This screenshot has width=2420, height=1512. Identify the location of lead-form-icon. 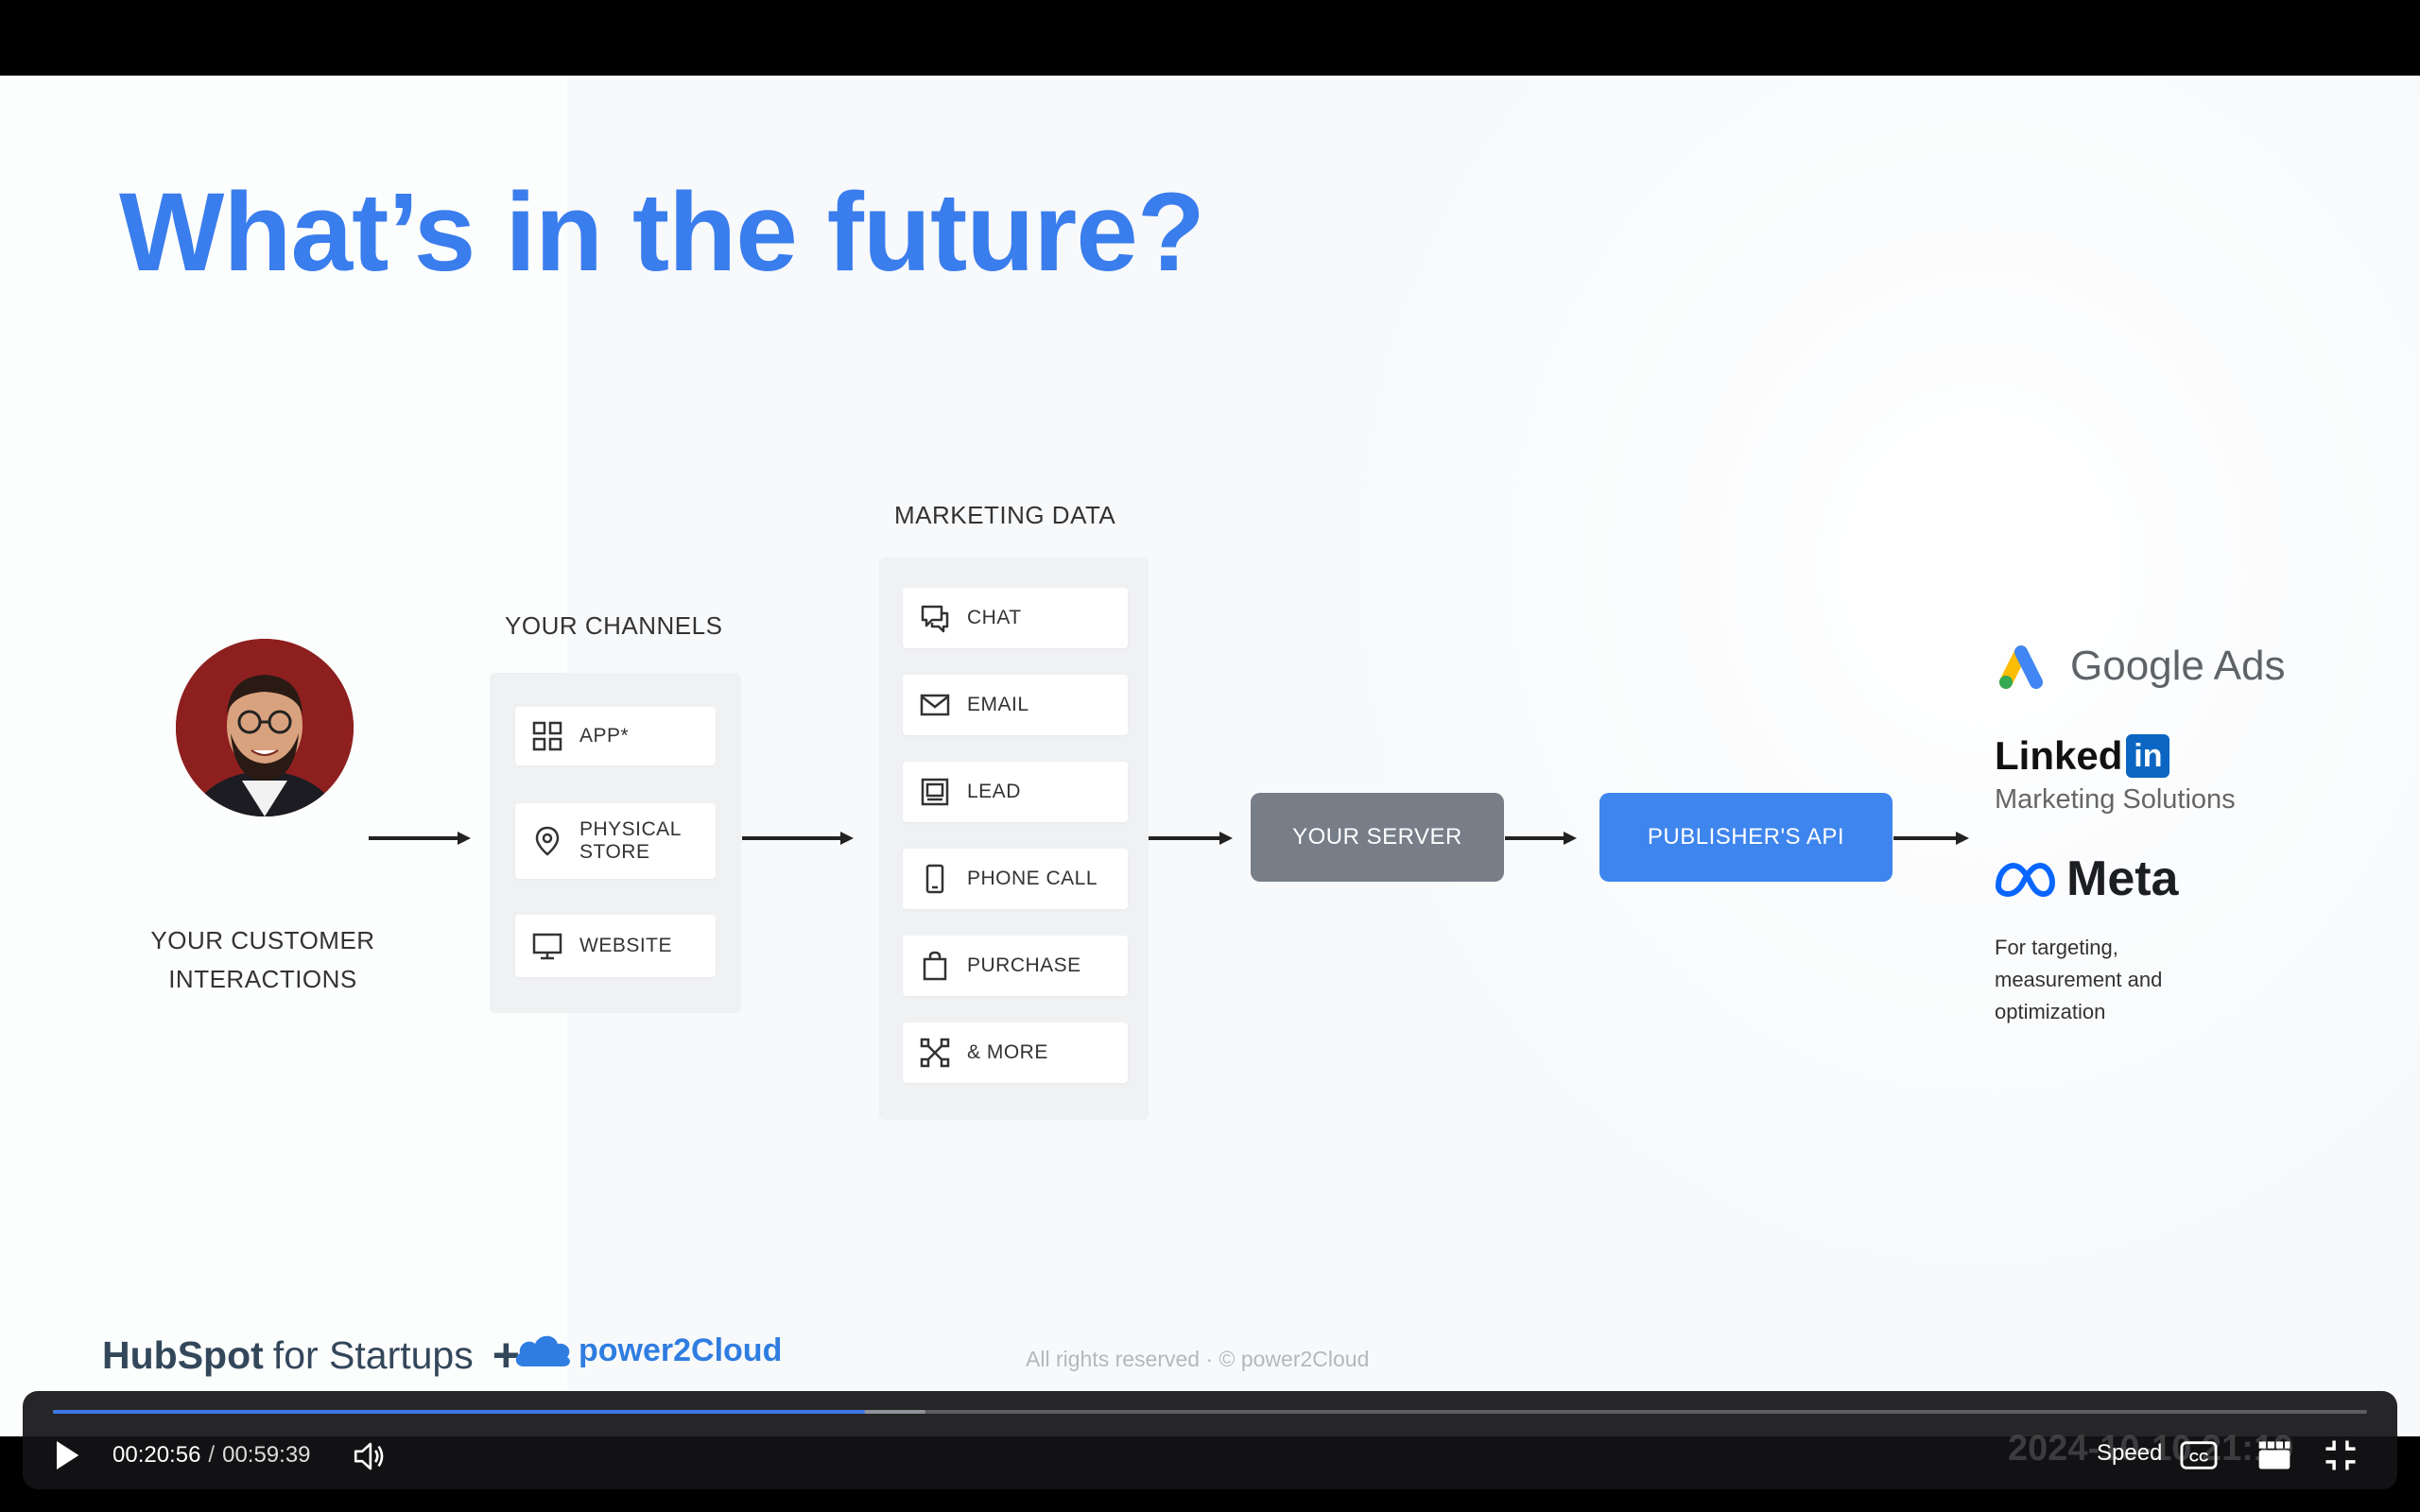
(935, 792).